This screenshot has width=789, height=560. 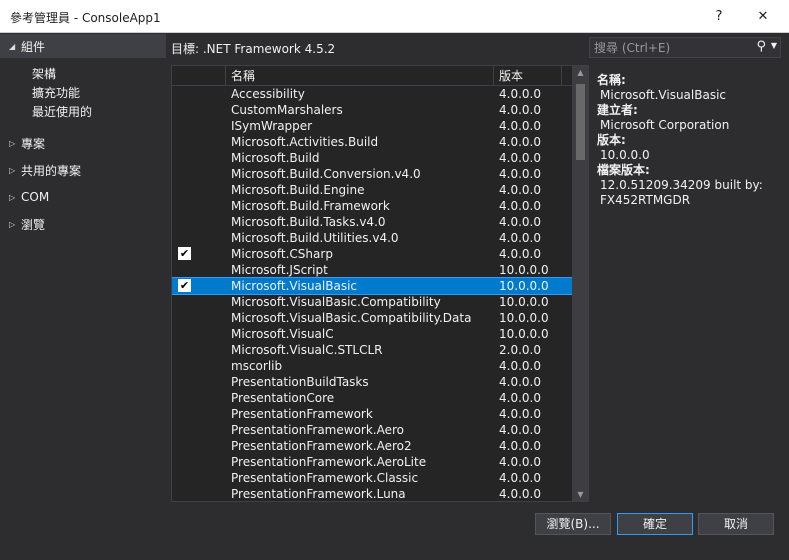 What do you see at coordinates (257, 366) in the screenshot?
I see `assembly-name: mscorlib` at bounding box center [257, 366].